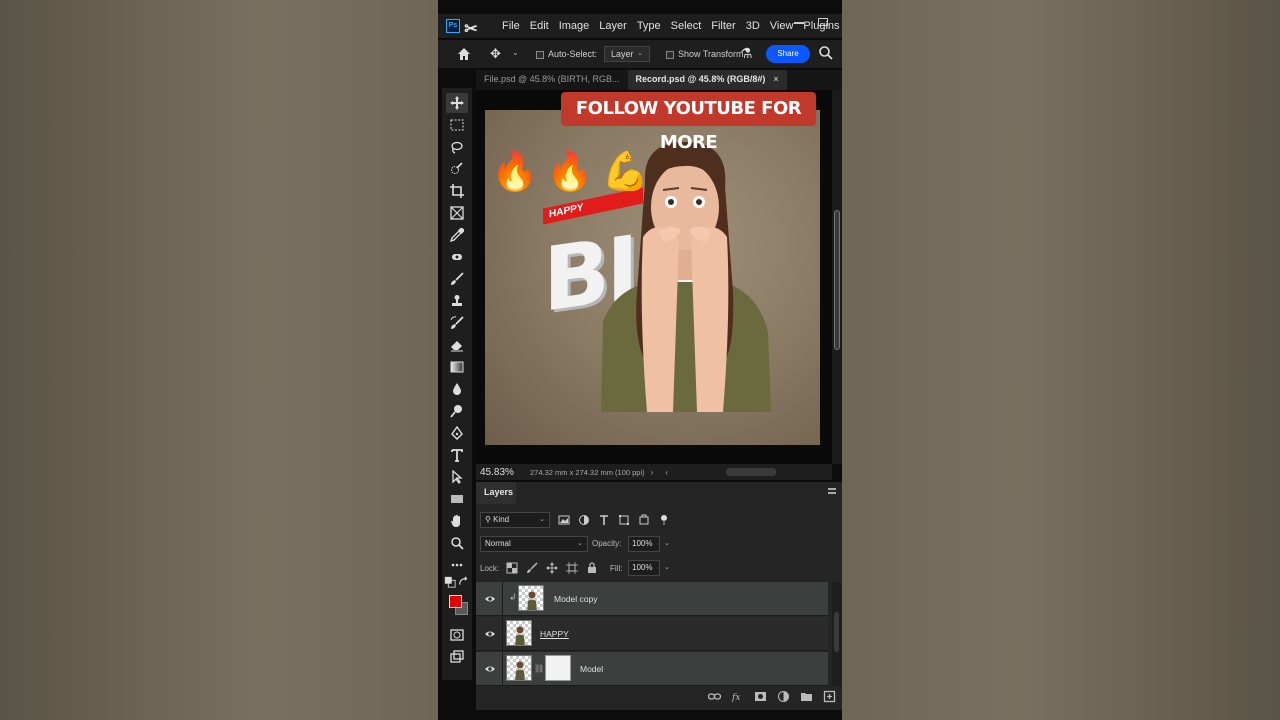 The image size is (1280, 720). Describe the element at coordinates (566, 54) in the screenshot. I see `auto-select-checkbox: Auto-Select:` at that location.